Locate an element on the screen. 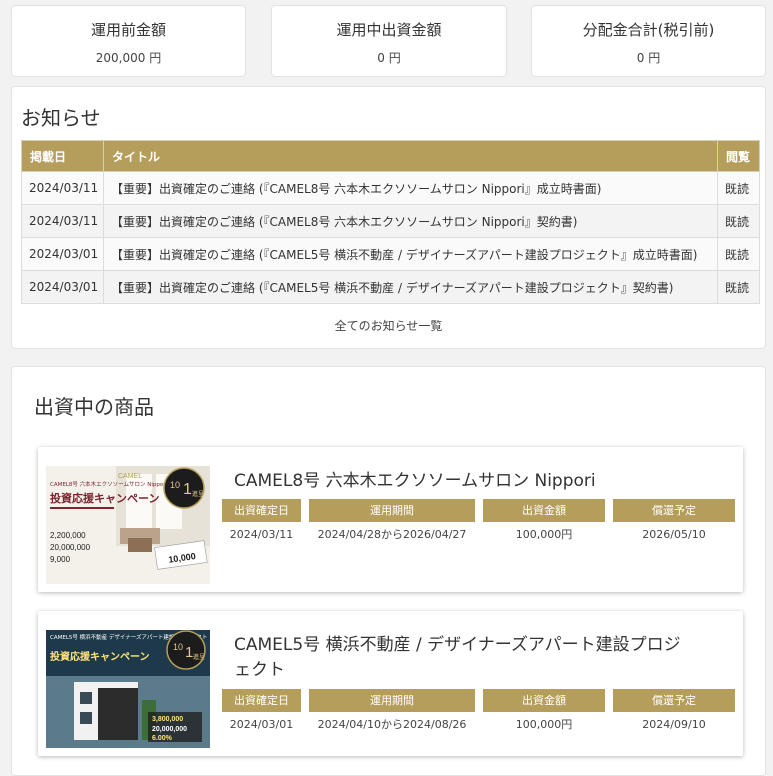 The image size is (773, 776). col-header-date: 掲載日 is located at coordinates (62, 156).